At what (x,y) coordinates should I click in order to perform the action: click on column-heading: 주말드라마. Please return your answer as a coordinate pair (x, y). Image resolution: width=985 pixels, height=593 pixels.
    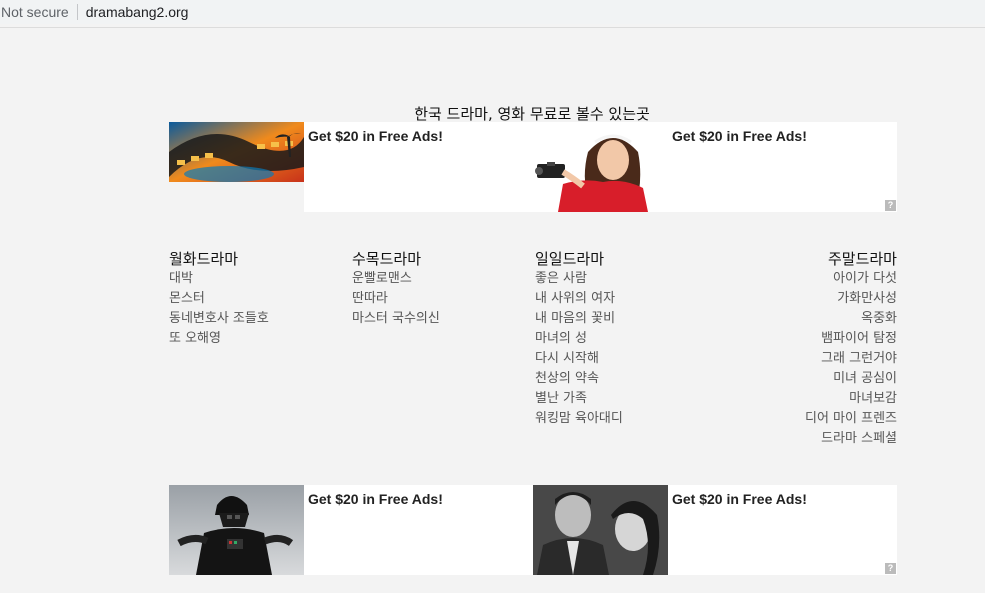
    Looking at the image, I should click on (862, 259).